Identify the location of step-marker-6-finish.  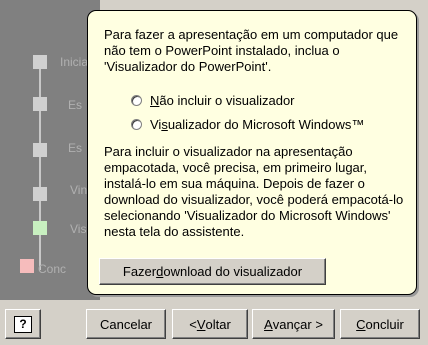
(27, 266).